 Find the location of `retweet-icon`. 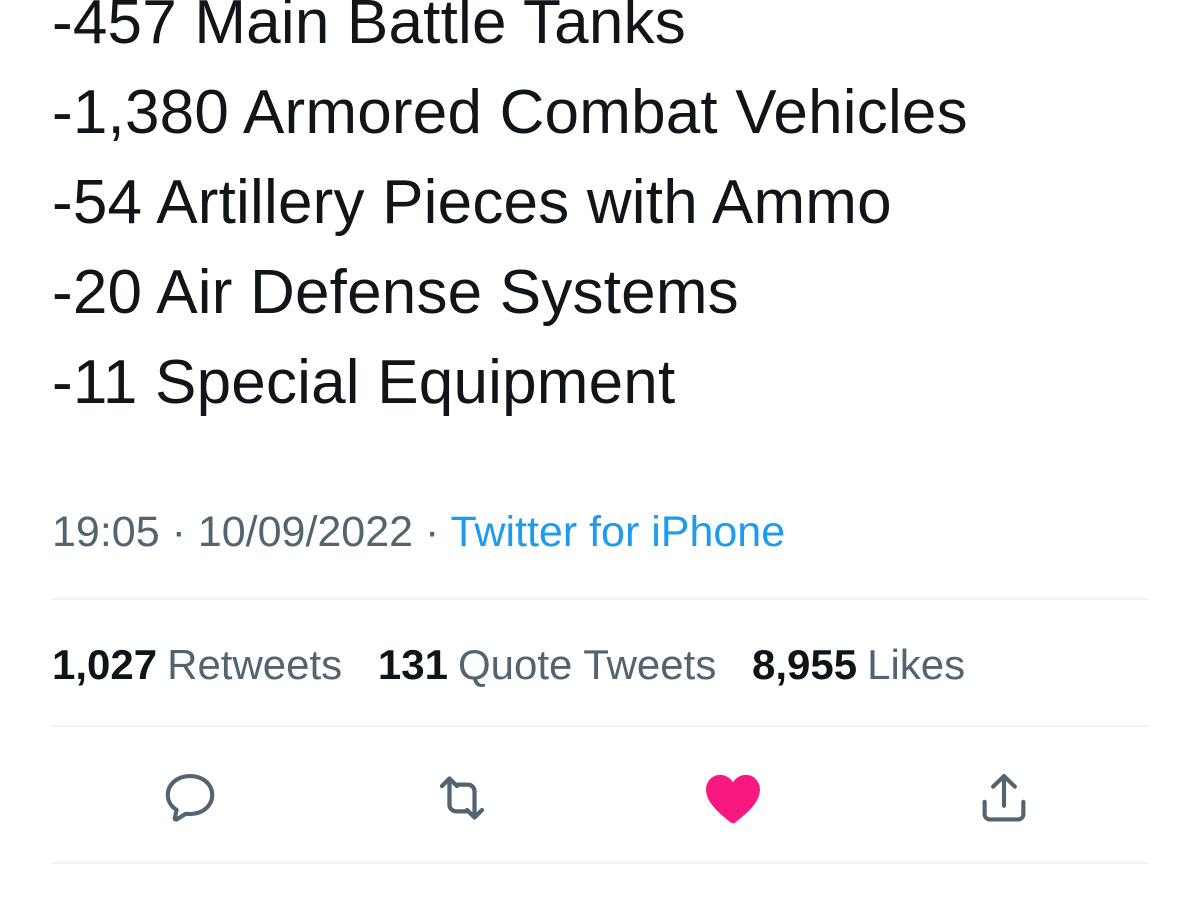

retweet-icon is located at coordinates (462, 798).